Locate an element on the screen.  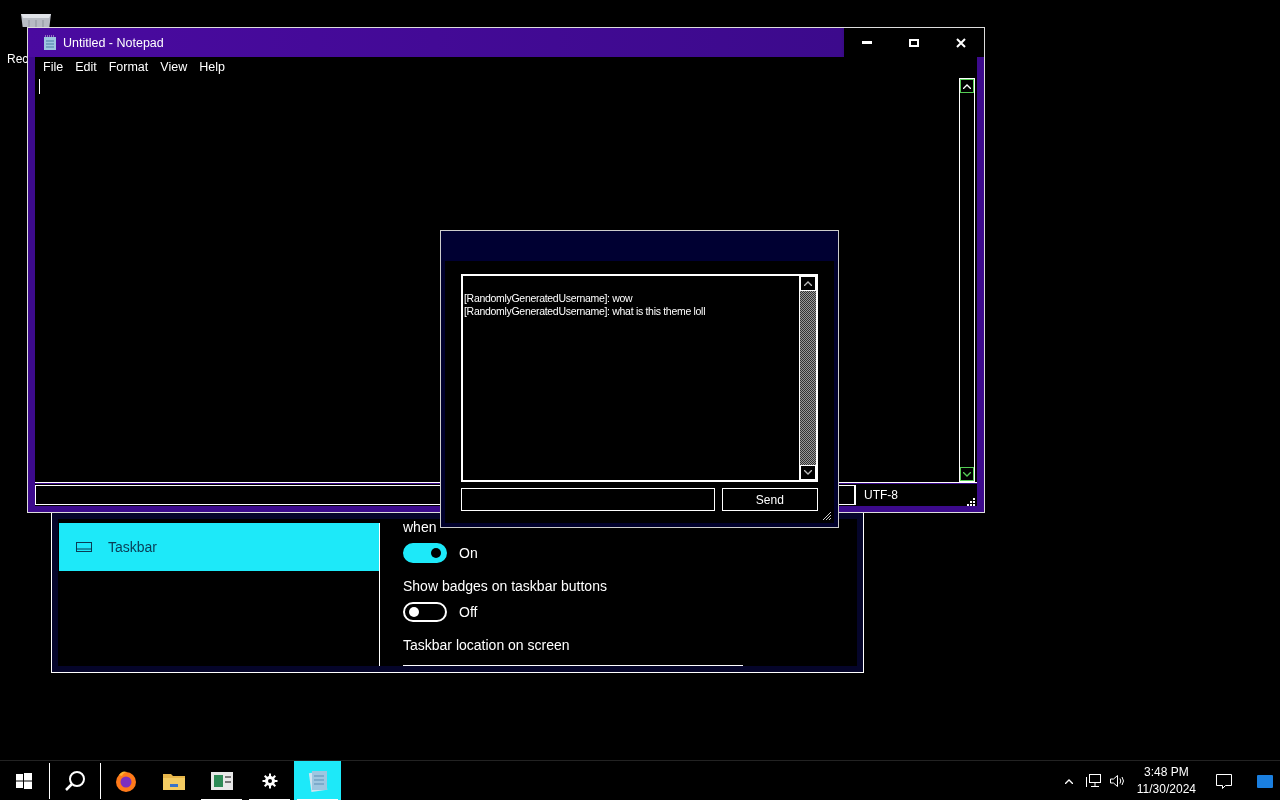
menu-item: Edit is located at coordinates (86, 67).